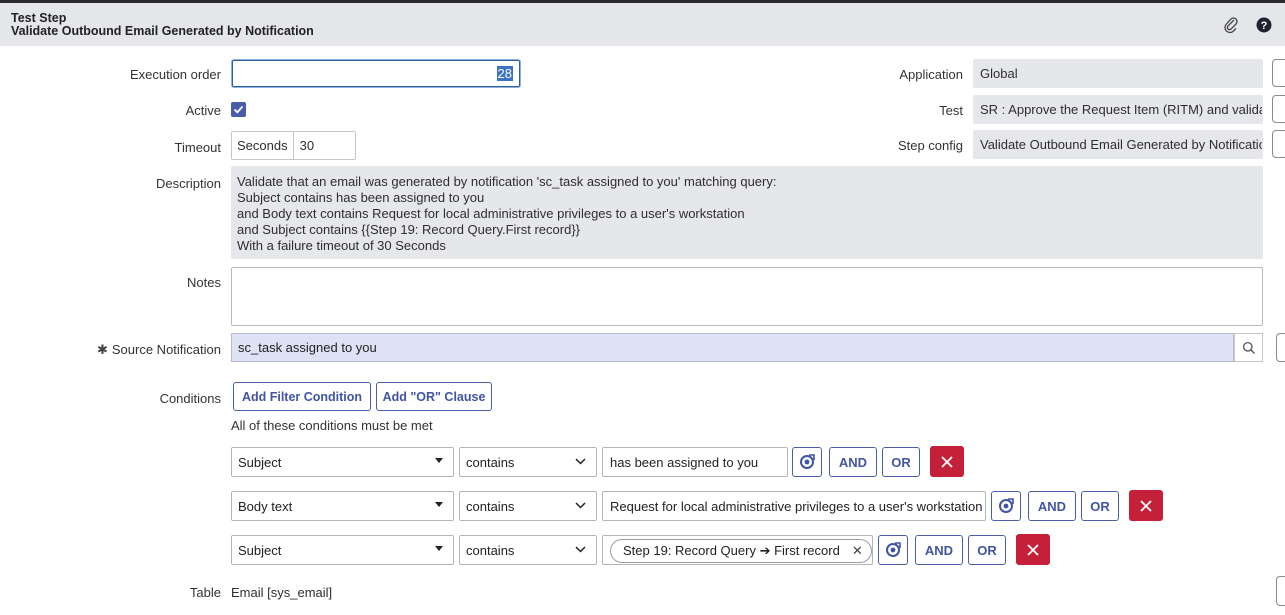  What do you see at coordinates (930, 145) in the screenshot?
I see `step-config-label: Step config` at bounding box center [930, 145].